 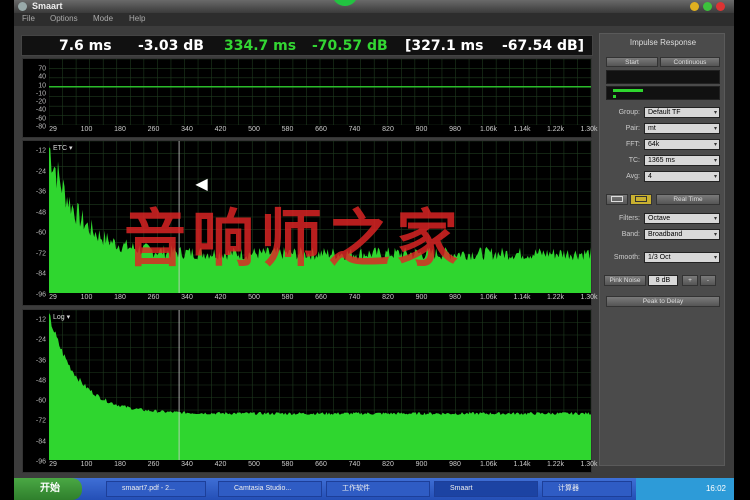 I want to click on pair-value: mt, so click(x=652, y=128).